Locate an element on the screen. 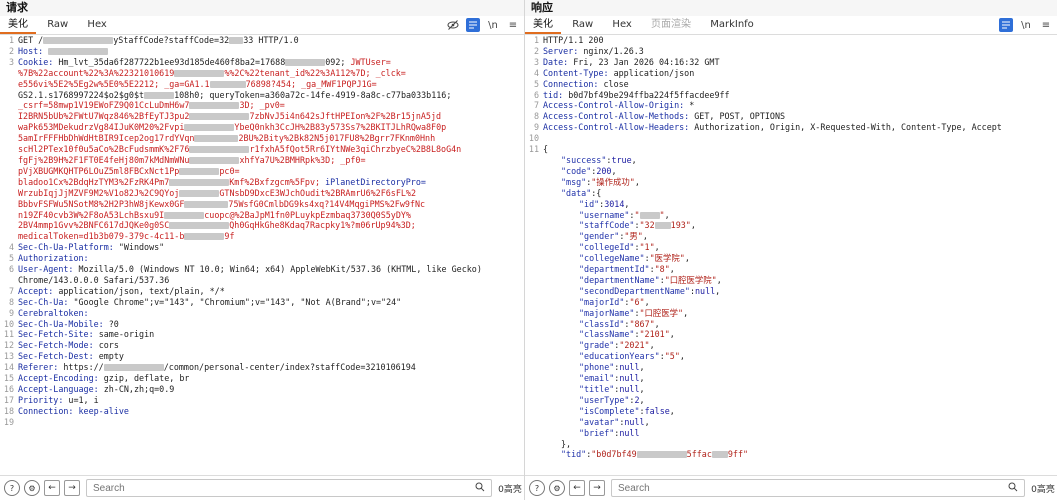 This screenshot has width=1058, height=500. line-text: Chrome/143.0.0.0 Safari/537.36 is located at coordinates (93, 280).